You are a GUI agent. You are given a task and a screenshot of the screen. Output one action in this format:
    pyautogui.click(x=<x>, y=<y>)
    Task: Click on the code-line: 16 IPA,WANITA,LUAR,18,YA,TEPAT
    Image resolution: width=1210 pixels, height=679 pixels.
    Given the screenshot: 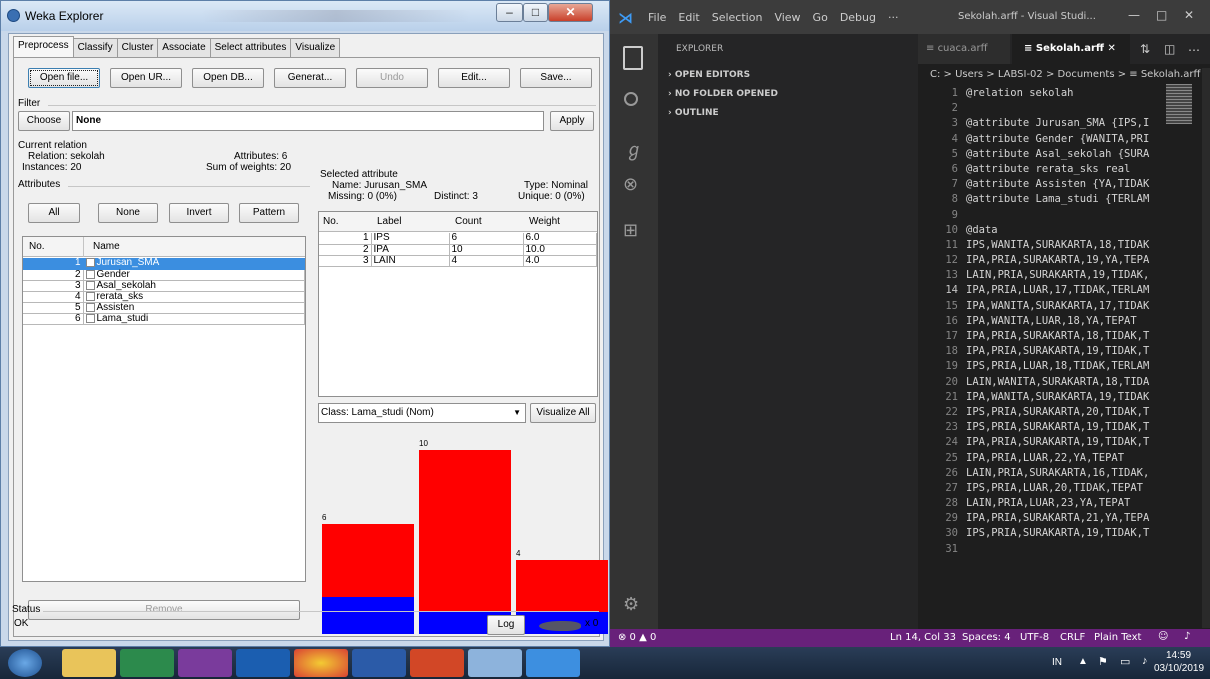 What is the action you would take?
    pyautogui.click(x=1027, y=321)
    